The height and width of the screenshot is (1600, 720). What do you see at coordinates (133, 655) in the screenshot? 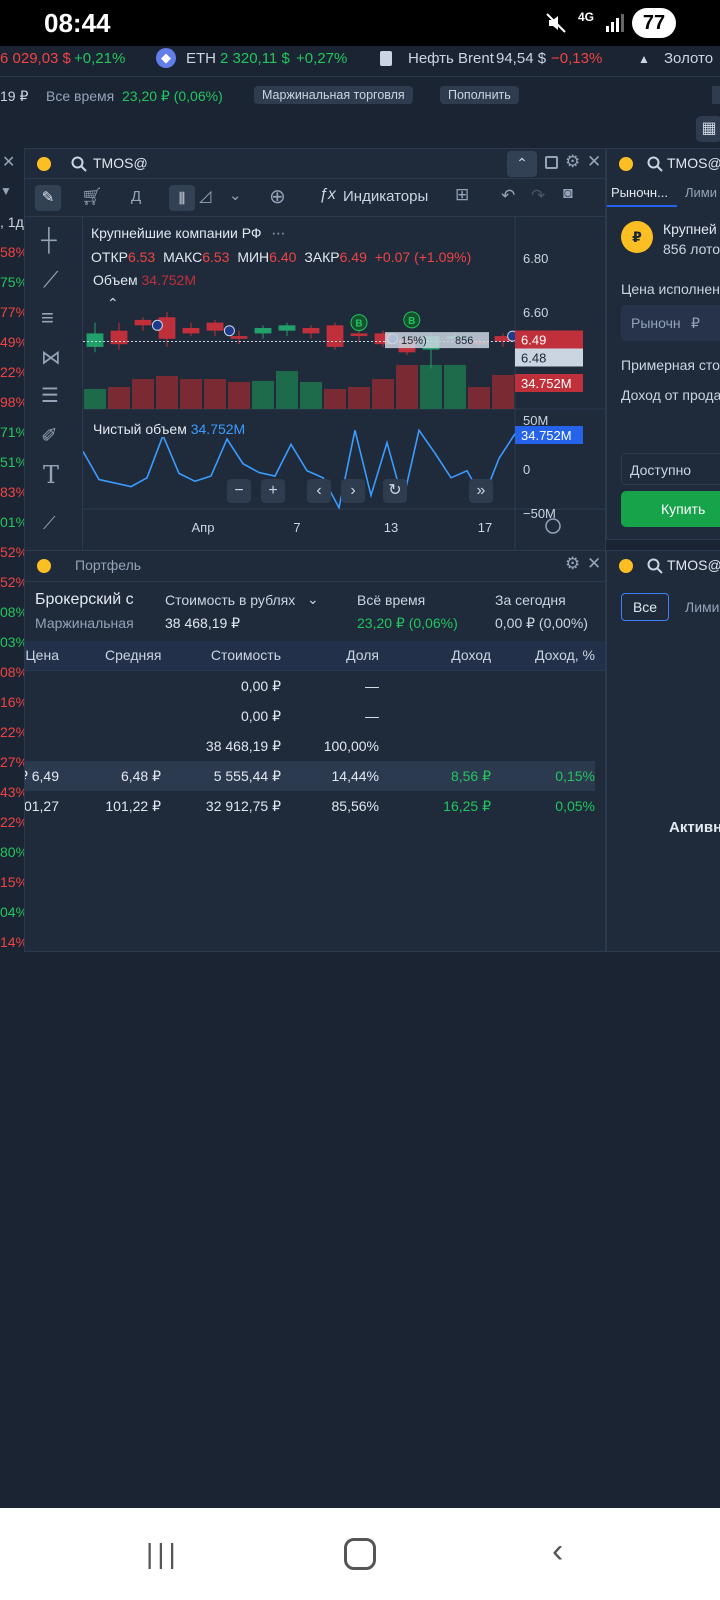
I see `column-header: Средняя` at bounding box center [133, 655].